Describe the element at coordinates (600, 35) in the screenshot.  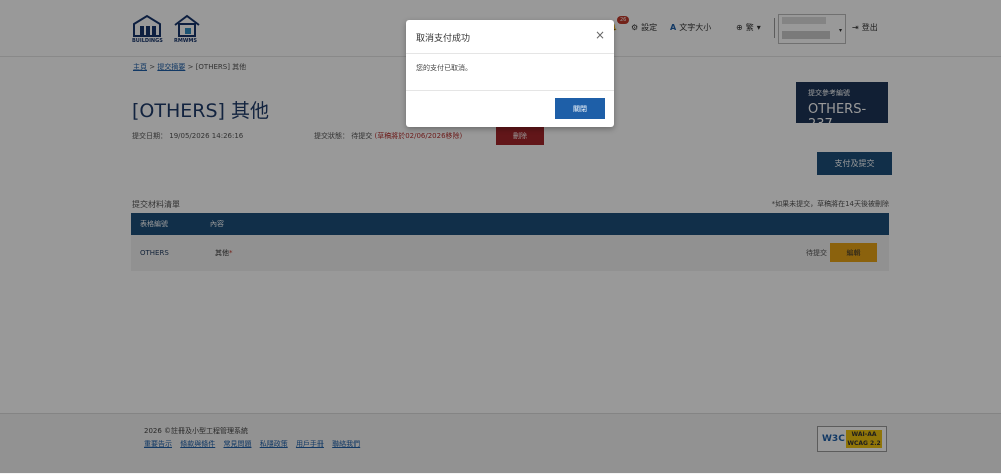
I see `close-icon: ×` at that location.